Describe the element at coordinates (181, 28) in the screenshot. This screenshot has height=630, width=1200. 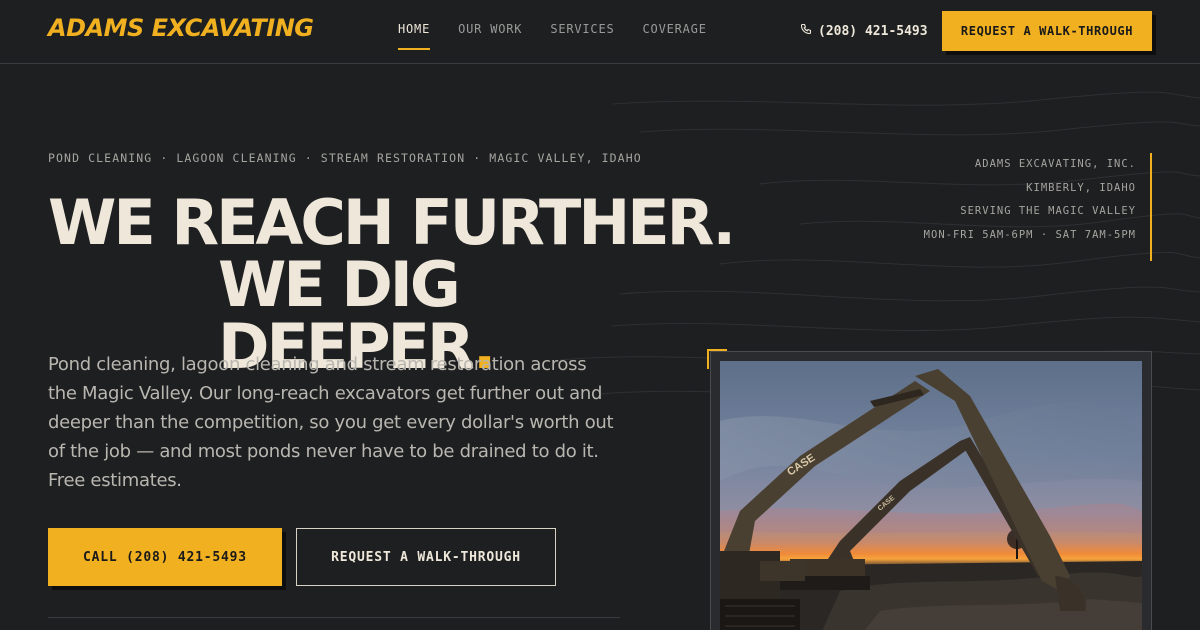
I see `logo: ADAMS EXCAVATING` at that location.